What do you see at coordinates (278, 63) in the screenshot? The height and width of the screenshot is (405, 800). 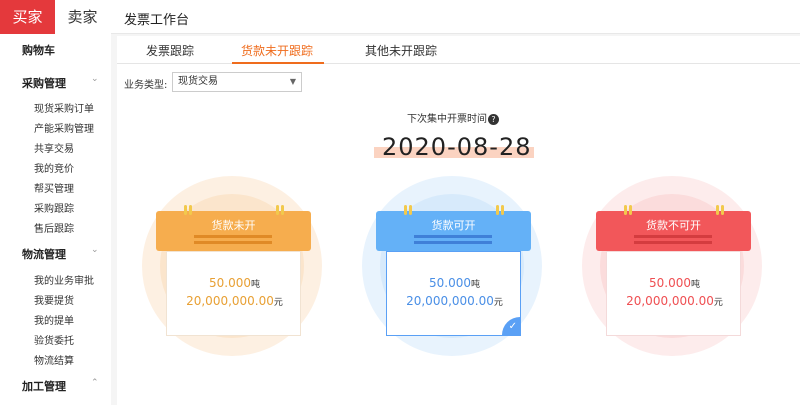 I see `active-tab-indicator` at bounding box center [278, 63].